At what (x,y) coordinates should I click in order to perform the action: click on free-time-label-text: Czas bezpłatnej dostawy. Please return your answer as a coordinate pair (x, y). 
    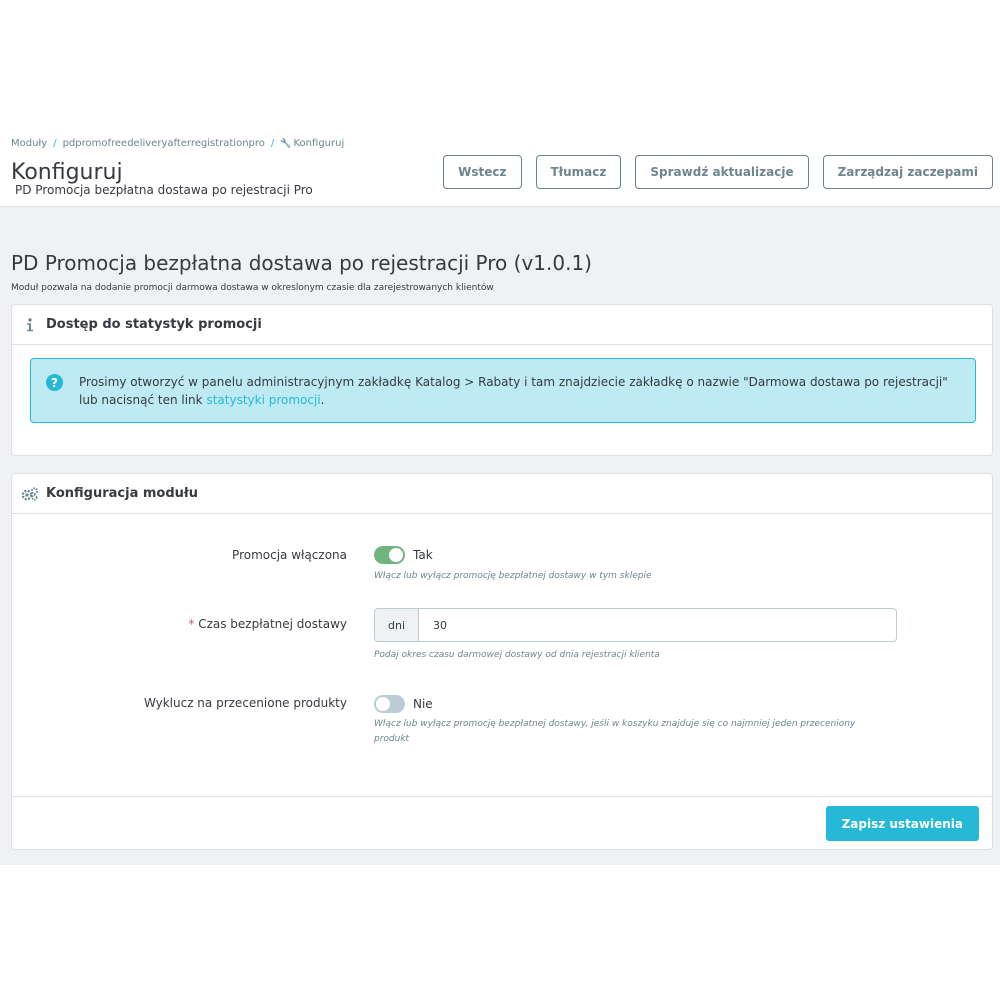
    Looking at the image, I should click on (272, 624).